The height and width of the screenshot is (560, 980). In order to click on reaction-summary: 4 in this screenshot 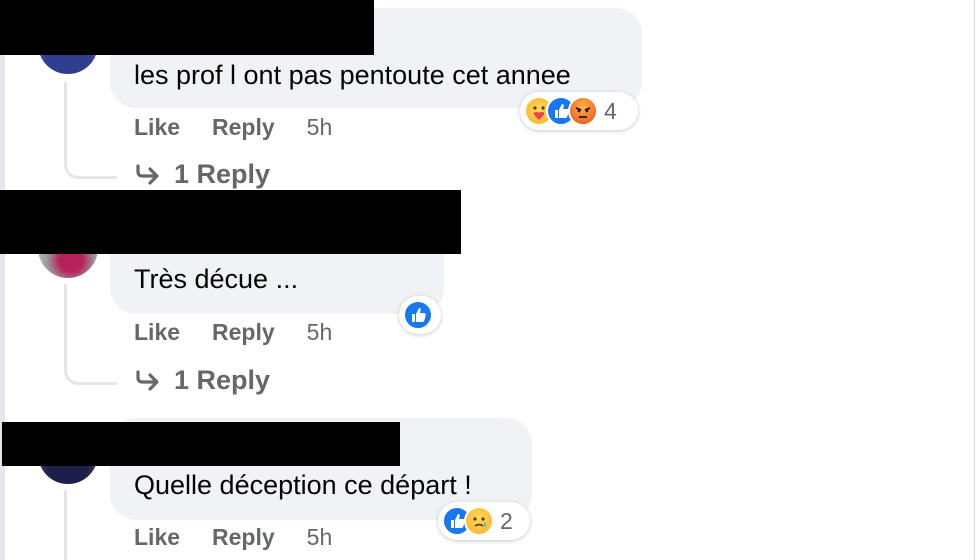, I will do `click(579, 111)`.